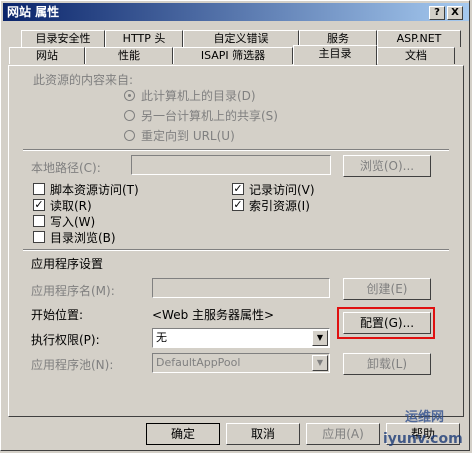  Describe the element at coordinates (213, 315) in the screenshot. I see `start-position-value: <Web 主服务器属性>` at that location.